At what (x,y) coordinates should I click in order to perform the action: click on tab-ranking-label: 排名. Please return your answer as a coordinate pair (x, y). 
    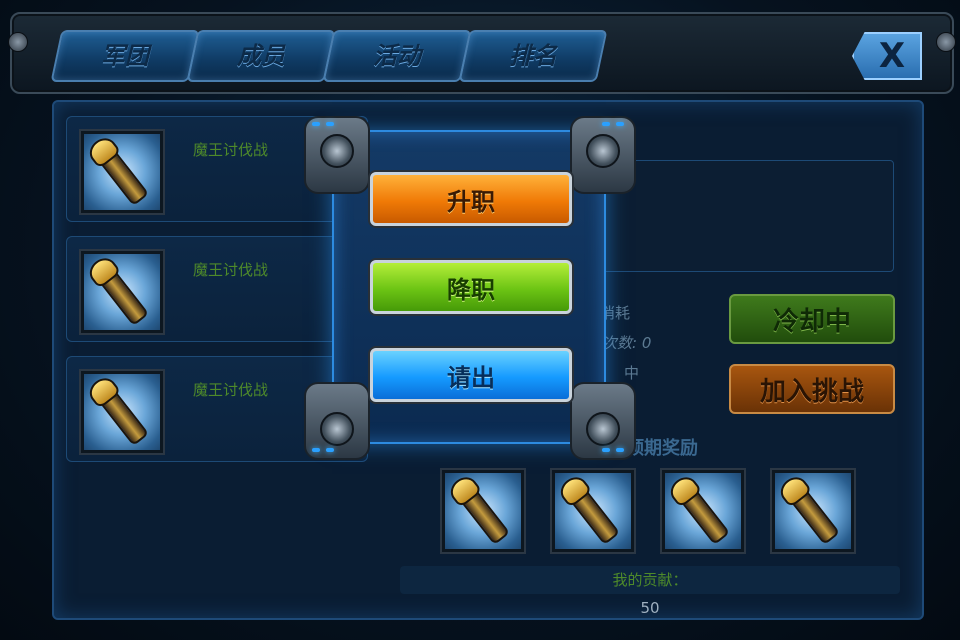
    Looking at the image, I should click on (533, 56).